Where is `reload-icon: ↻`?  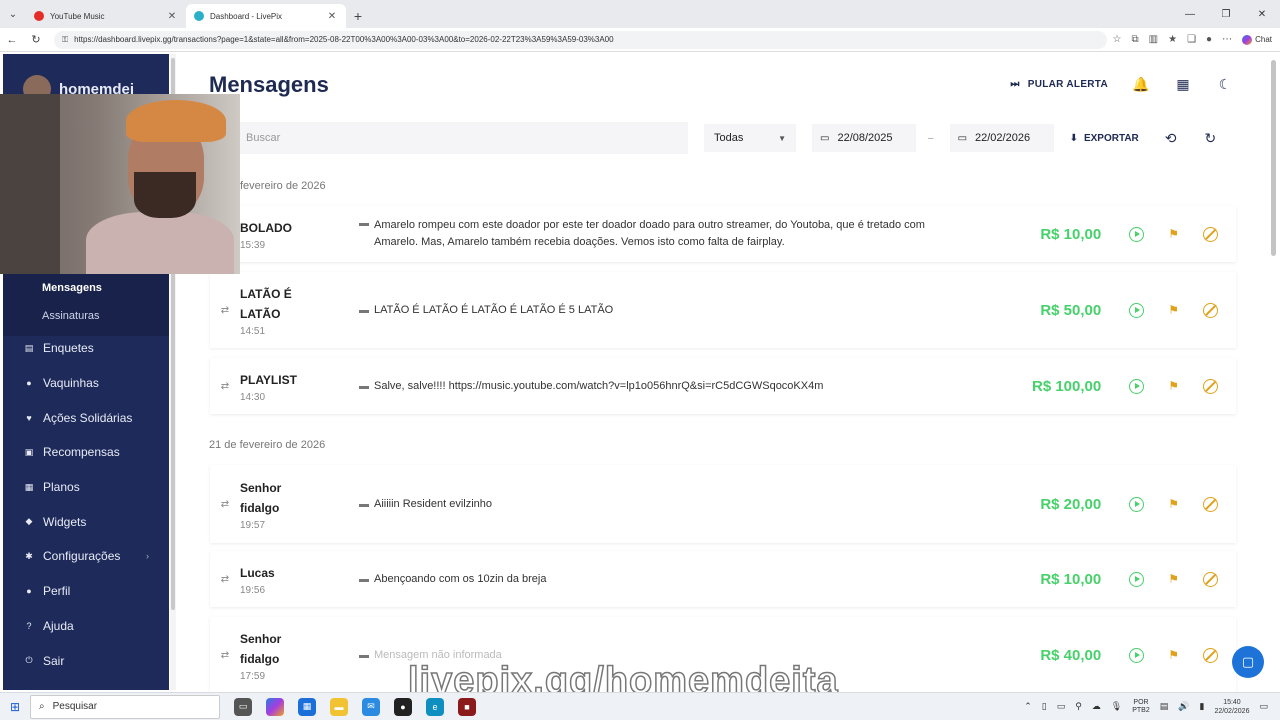 reload-icon: ↻ is located at coordinates (36, 39).